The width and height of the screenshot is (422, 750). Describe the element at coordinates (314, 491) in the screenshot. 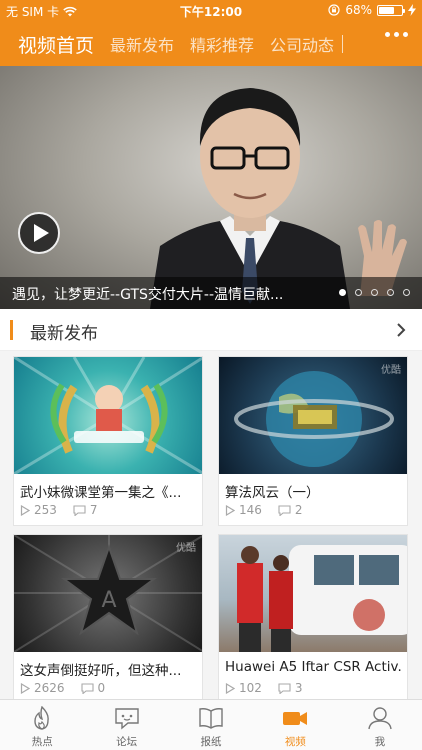

I see `video-title: 算法风云（一）` at that location.